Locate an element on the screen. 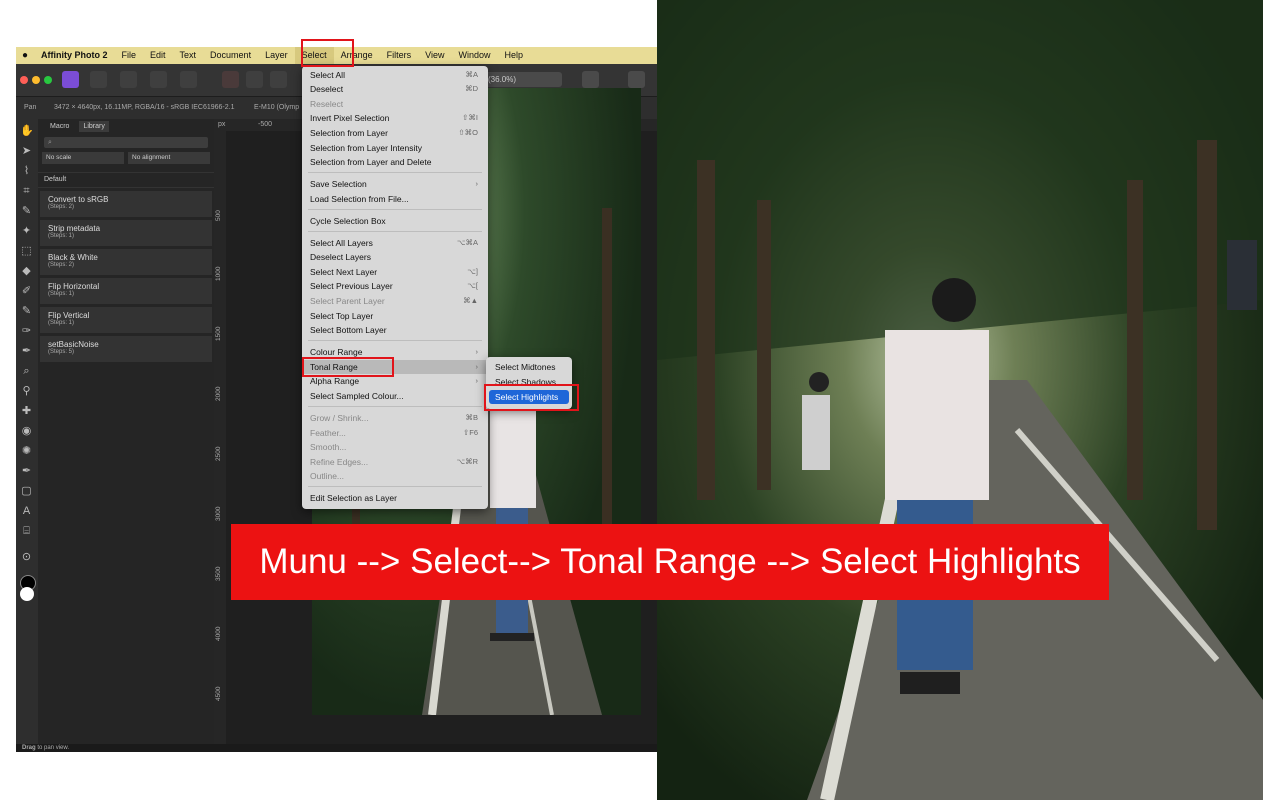  view-tool-icon: ✋ is located at coordinates (27, 131).